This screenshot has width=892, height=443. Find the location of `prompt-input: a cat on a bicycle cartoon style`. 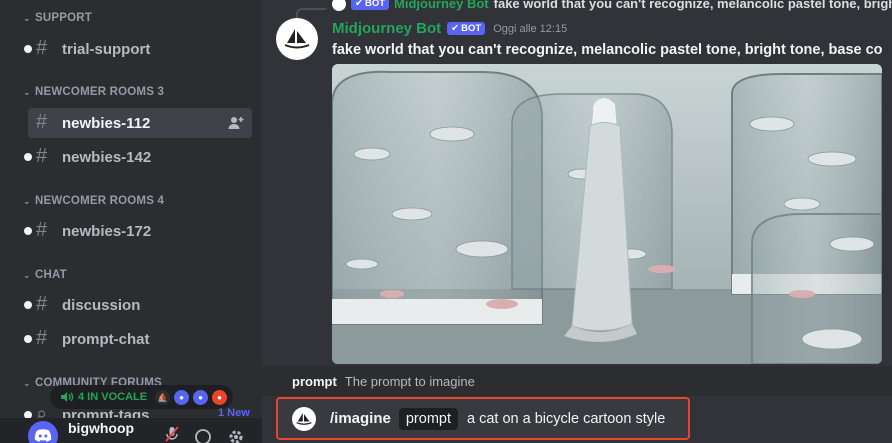

prompt-input: a cat on a bicycle cartoon style is located at coordinates (566, 419).